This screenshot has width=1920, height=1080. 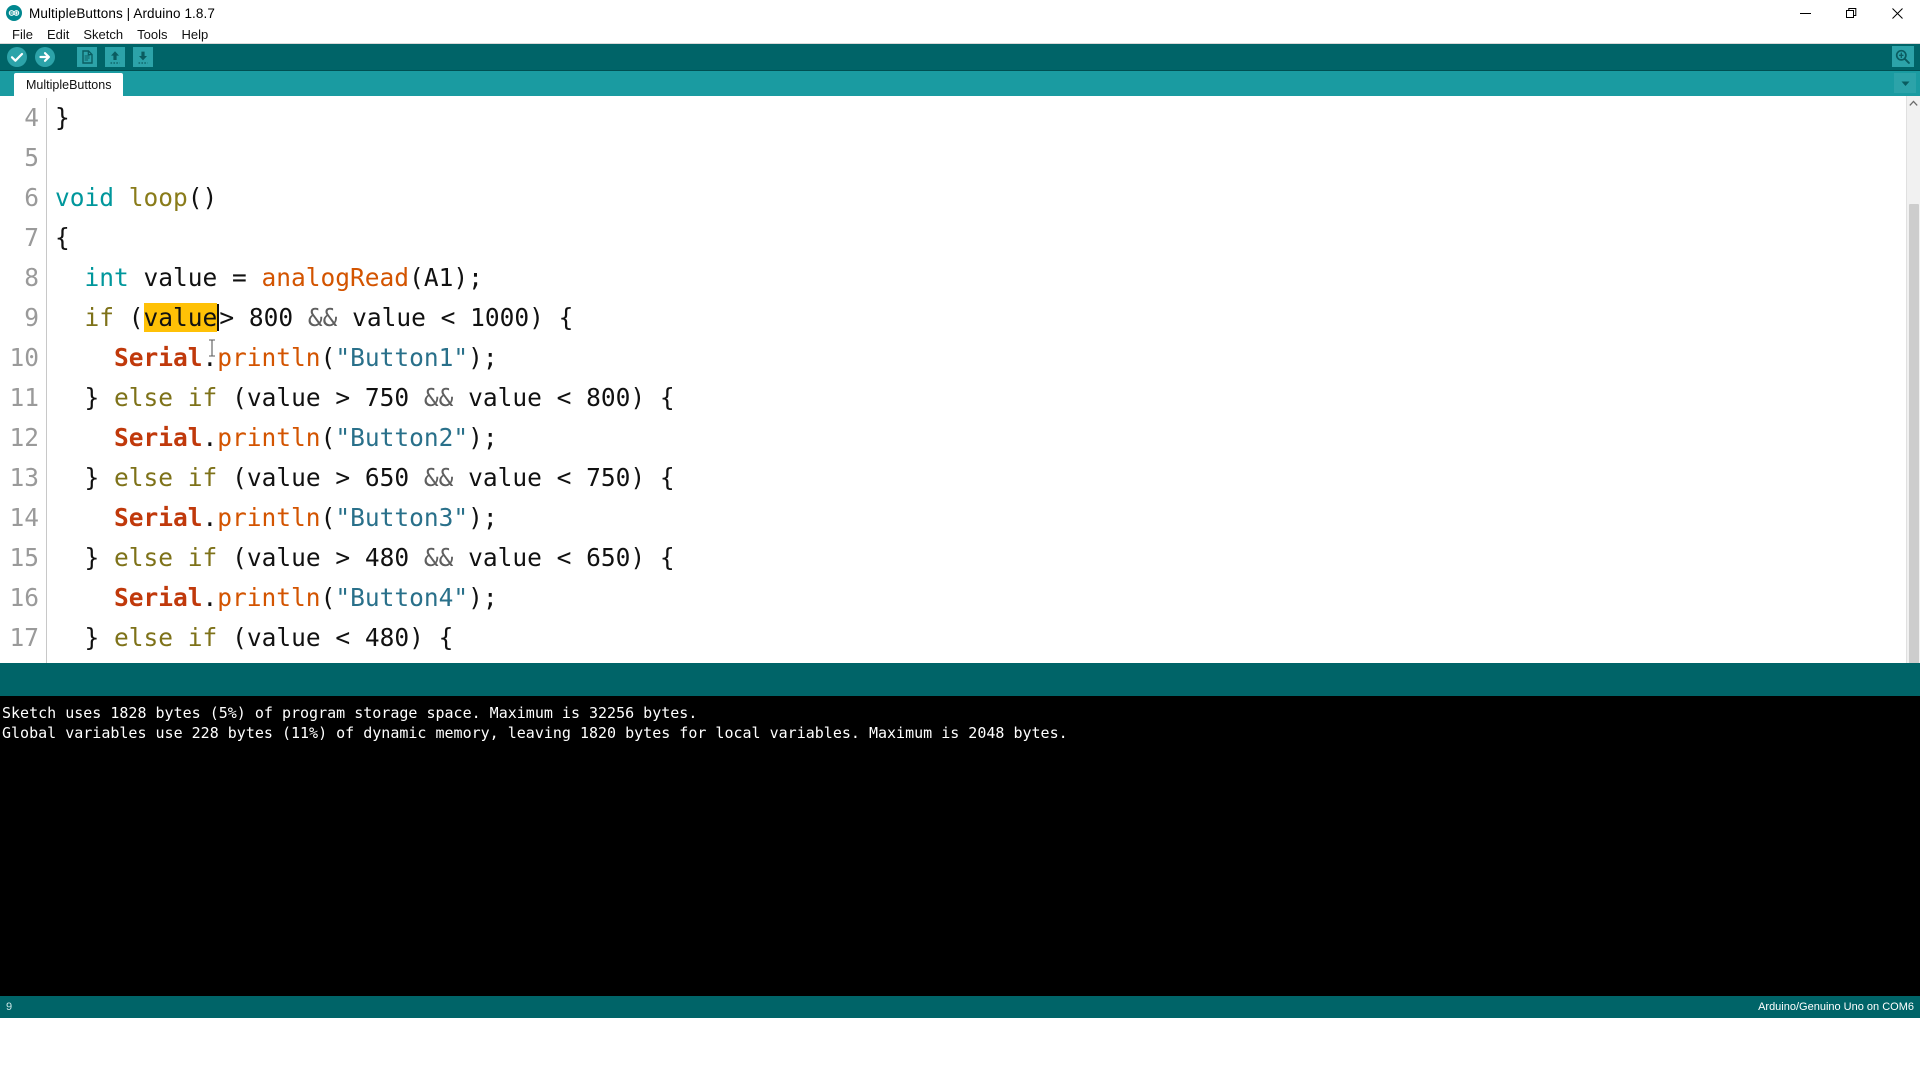 What do you see at coordinates (320, 477) in the screenshot?
I see `code-token: (value > 650` at bounding box center [320, 477].